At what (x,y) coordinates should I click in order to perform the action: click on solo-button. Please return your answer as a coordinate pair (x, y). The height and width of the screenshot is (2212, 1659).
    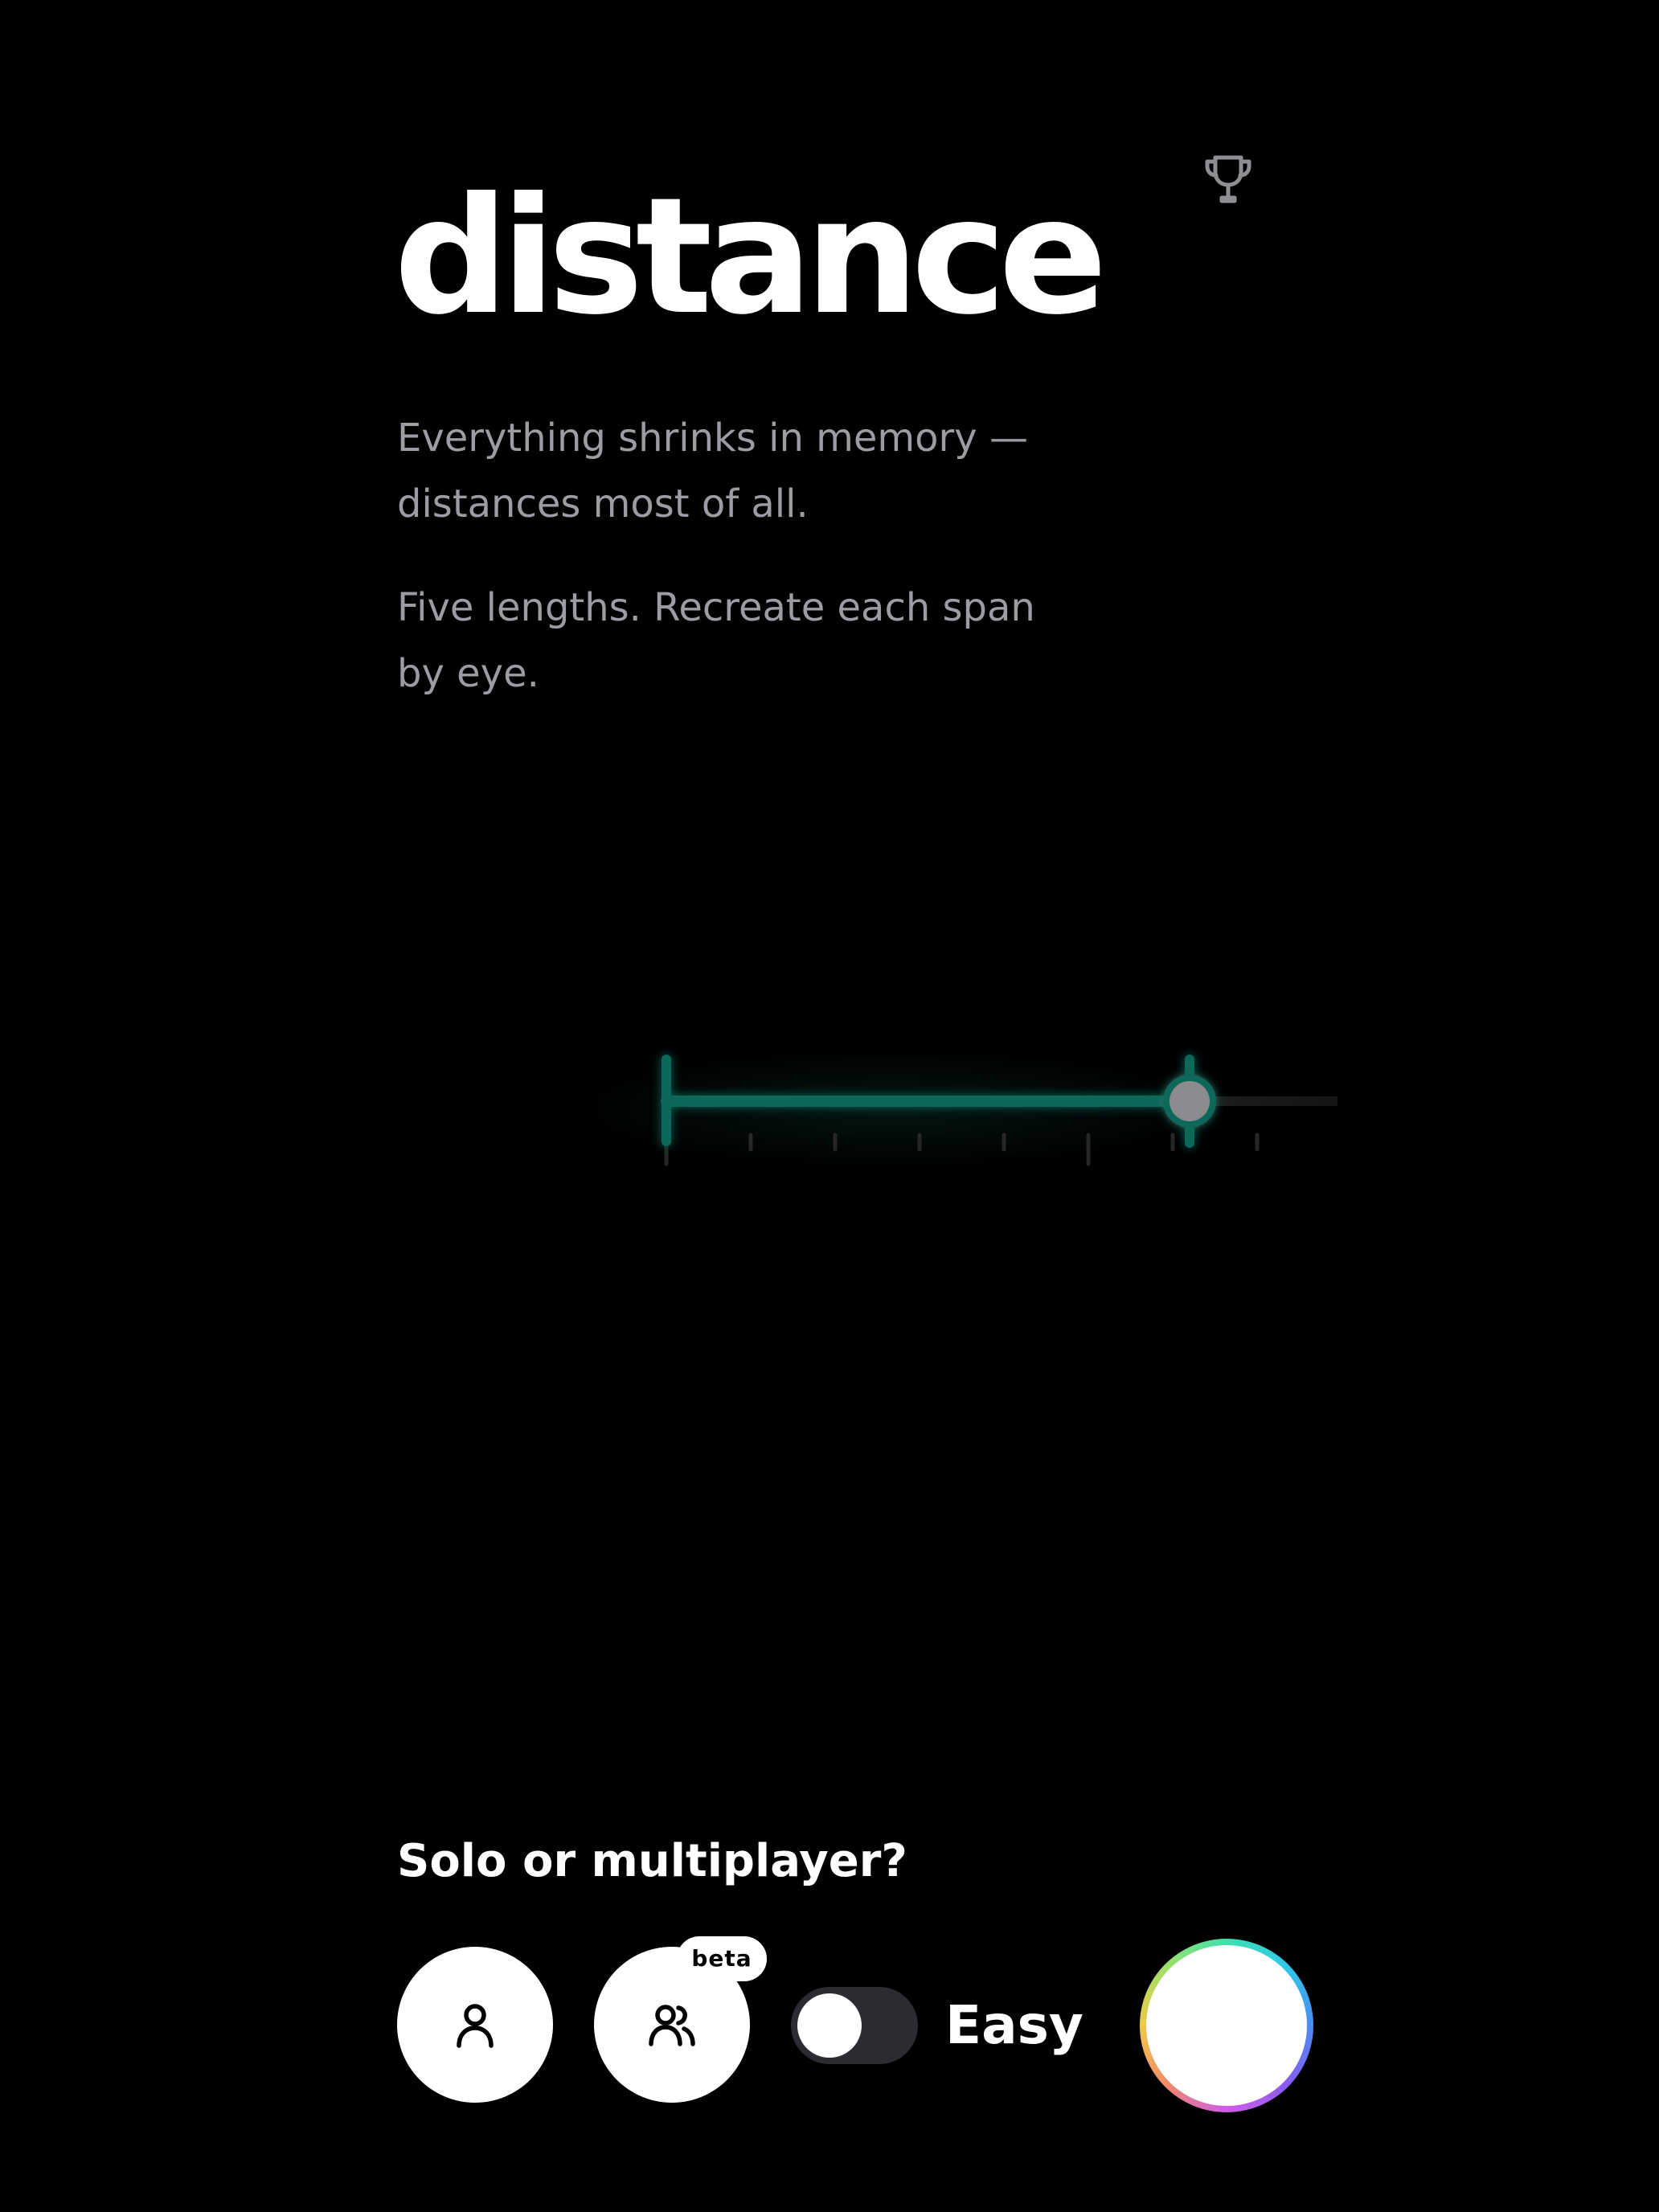
    Looking at the image, I should click on (475, 2025).